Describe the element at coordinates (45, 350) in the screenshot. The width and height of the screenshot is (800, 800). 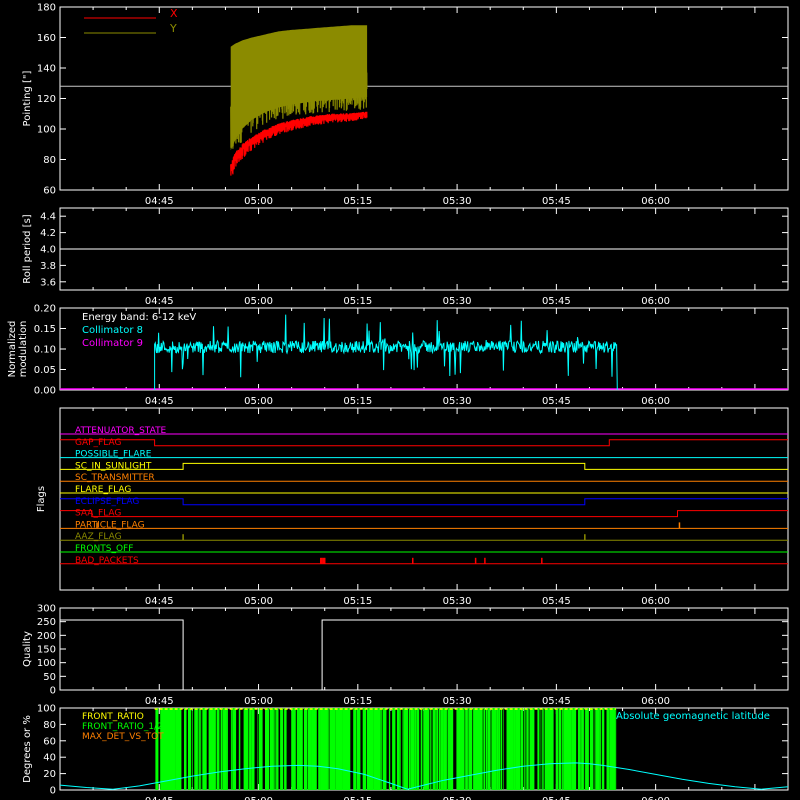
I see `y-tick-label: 0.10` at that location.